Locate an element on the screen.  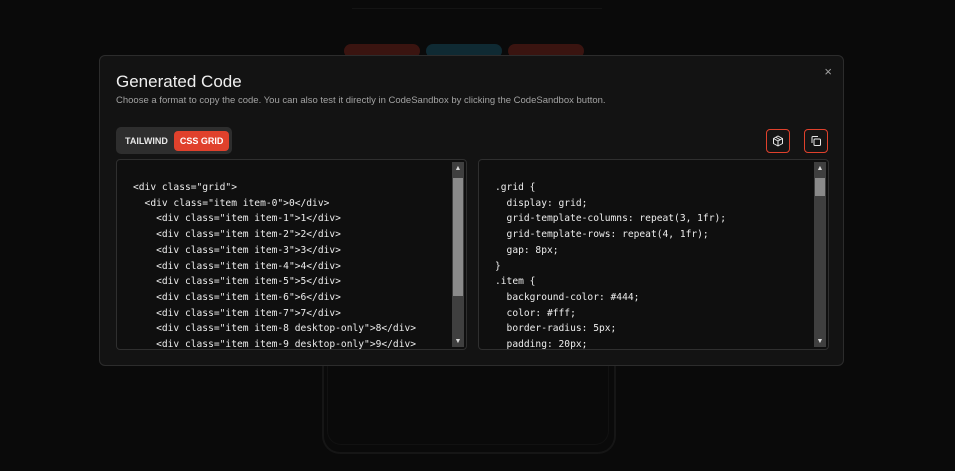
code-line: .grid { is located at coordinates (515, 187).